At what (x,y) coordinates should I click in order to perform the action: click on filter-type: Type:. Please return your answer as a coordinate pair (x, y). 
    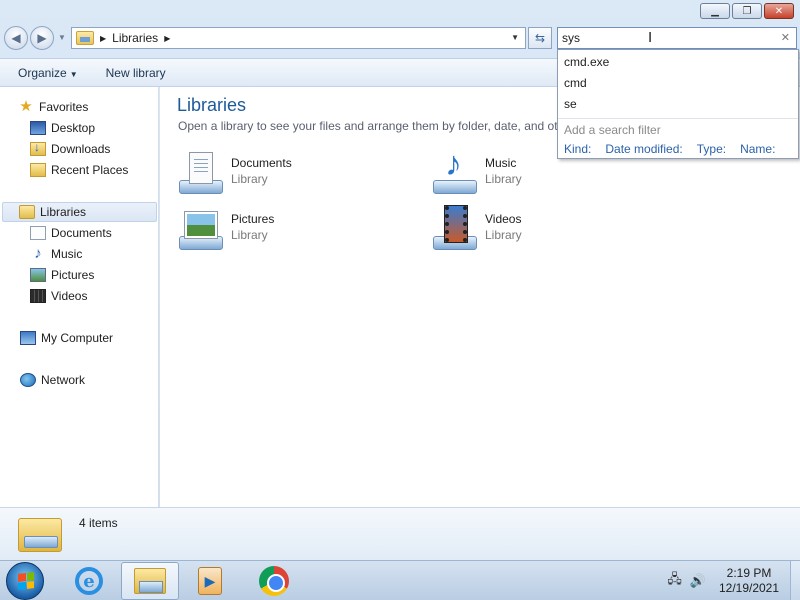
    Looking at the image, I should click on (711, 149).